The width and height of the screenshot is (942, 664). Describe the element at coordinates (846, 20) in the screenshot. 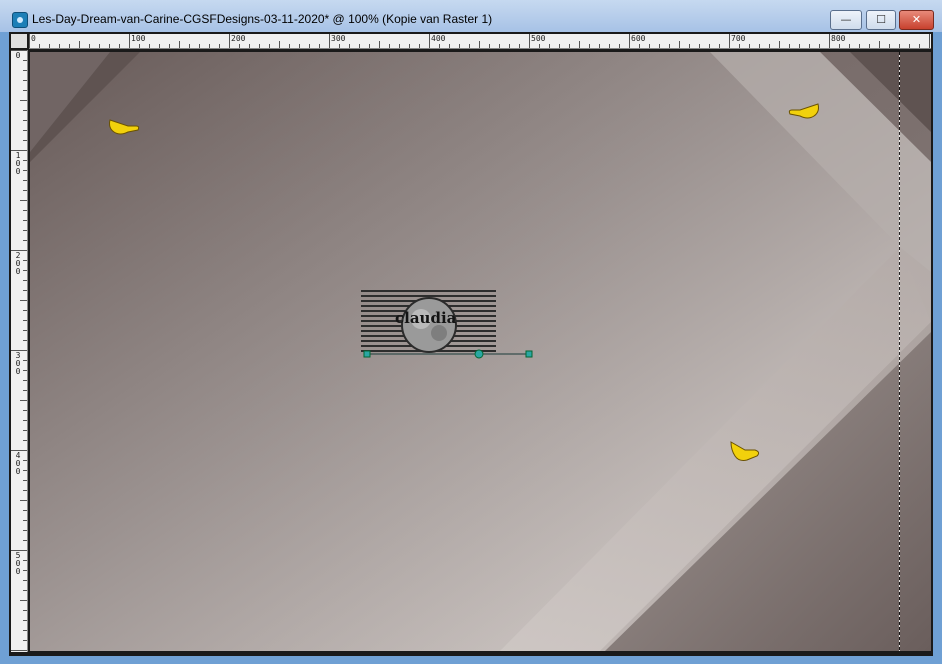

I see `minimize-button: —` at that location.